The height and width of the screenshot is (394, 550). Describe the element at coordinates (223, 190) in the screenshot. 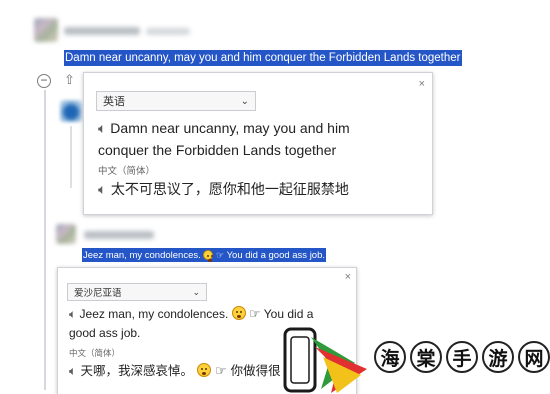

I see `translated-text: 🔈︎ 太不可思议了，愿你和他一起征服禁地` at that location.